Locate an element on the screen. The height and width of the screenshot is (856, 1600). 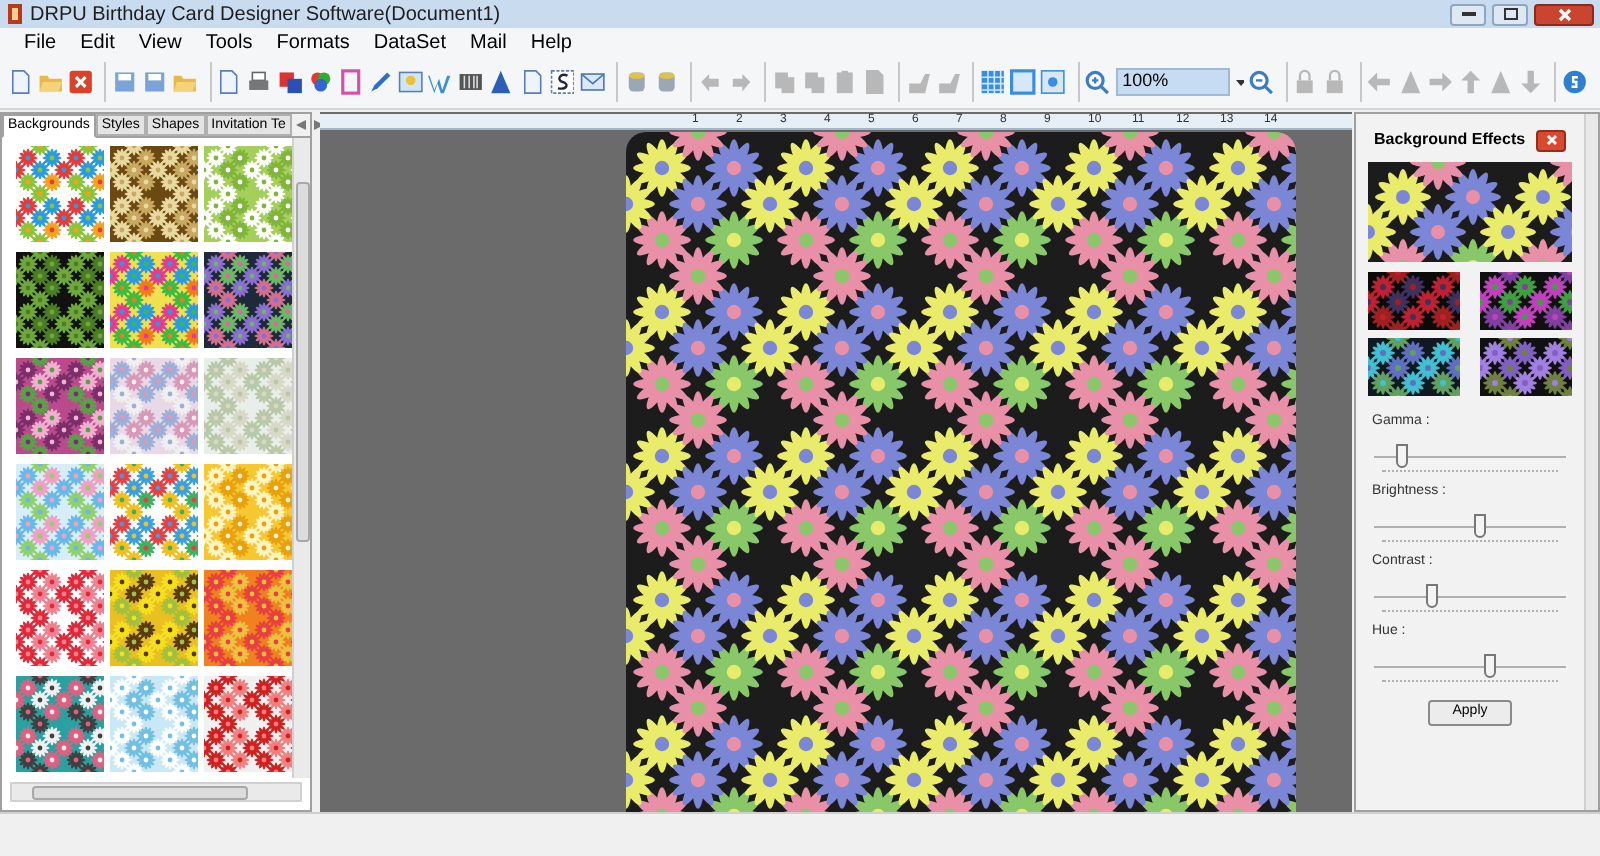
dropdown-icon is located at coordinates (1240, 82).